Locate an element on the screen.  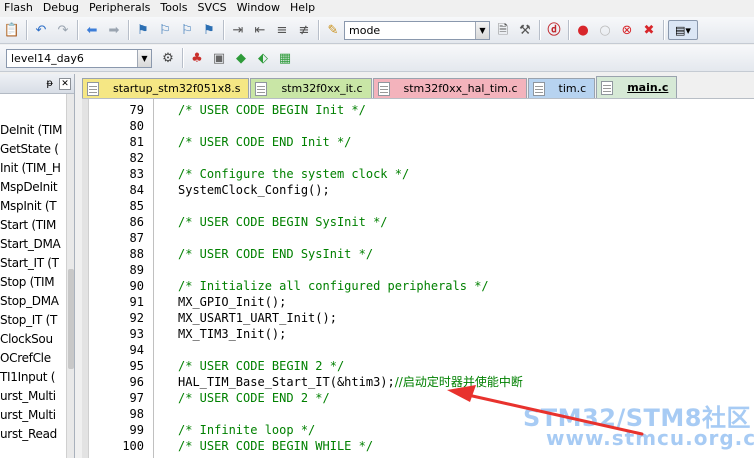
tab-tim-c: tim.c is located at coordinates (561, 88).